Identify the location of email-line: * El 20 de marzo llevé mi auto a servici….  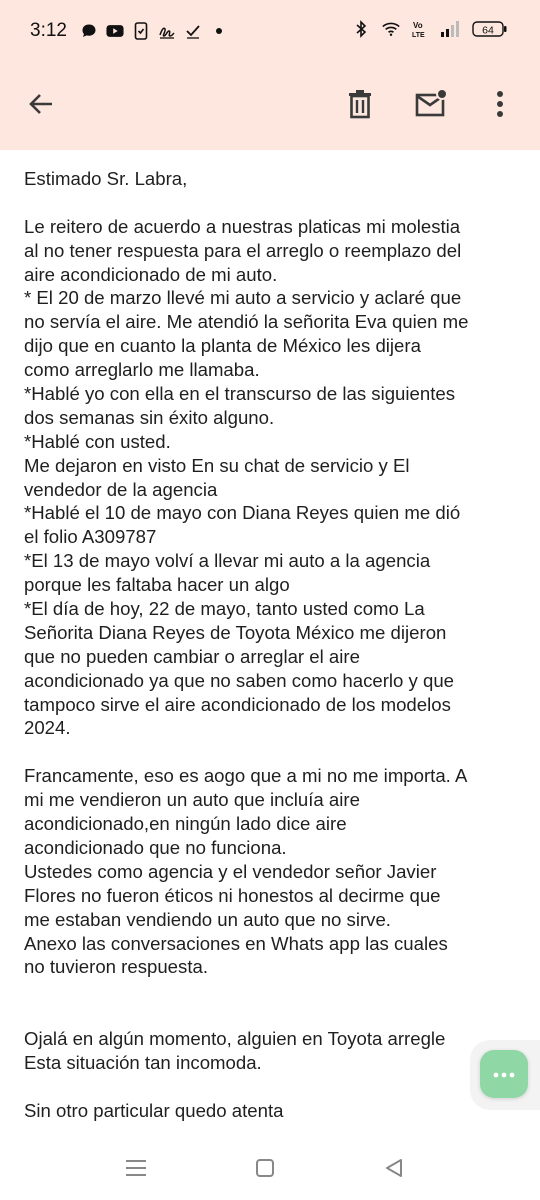
(243, 298).